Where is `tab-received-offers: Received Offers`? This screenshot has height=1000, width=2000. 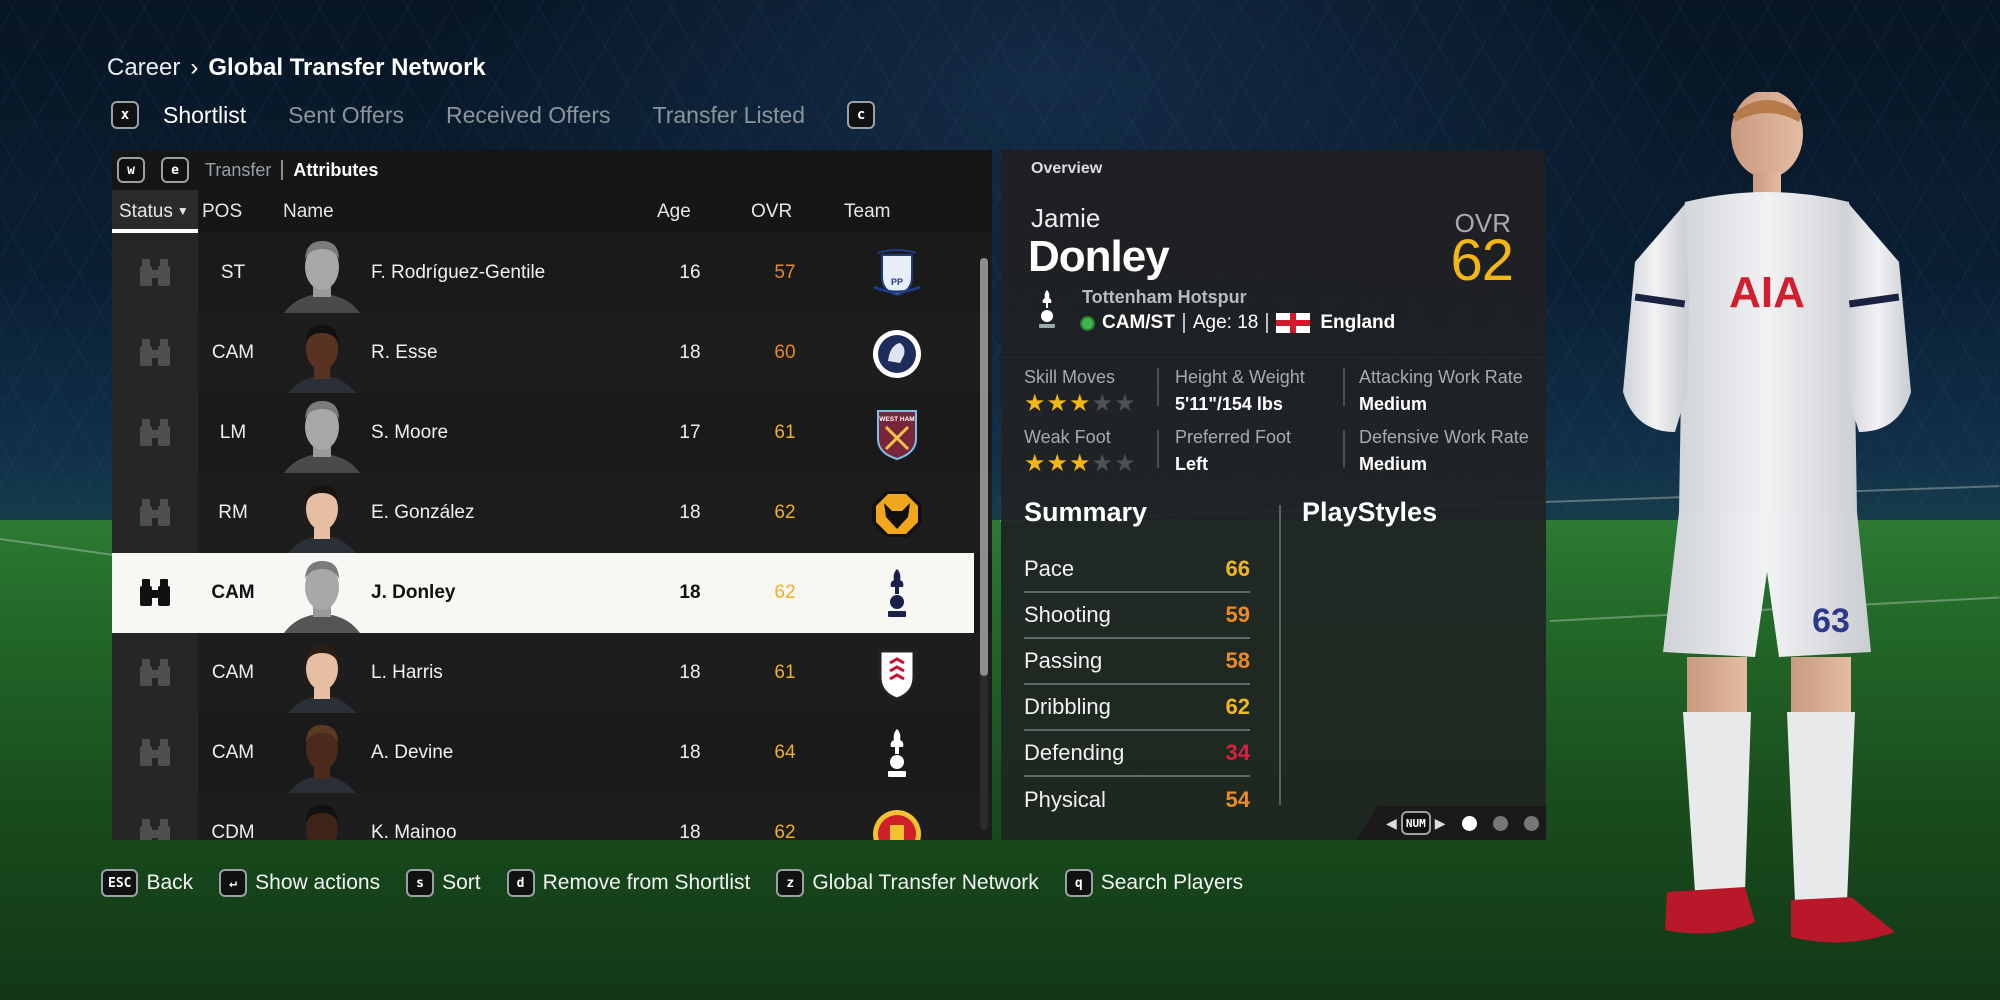
tab-received-offers: Received Offers is located at coordinates (528, 115).